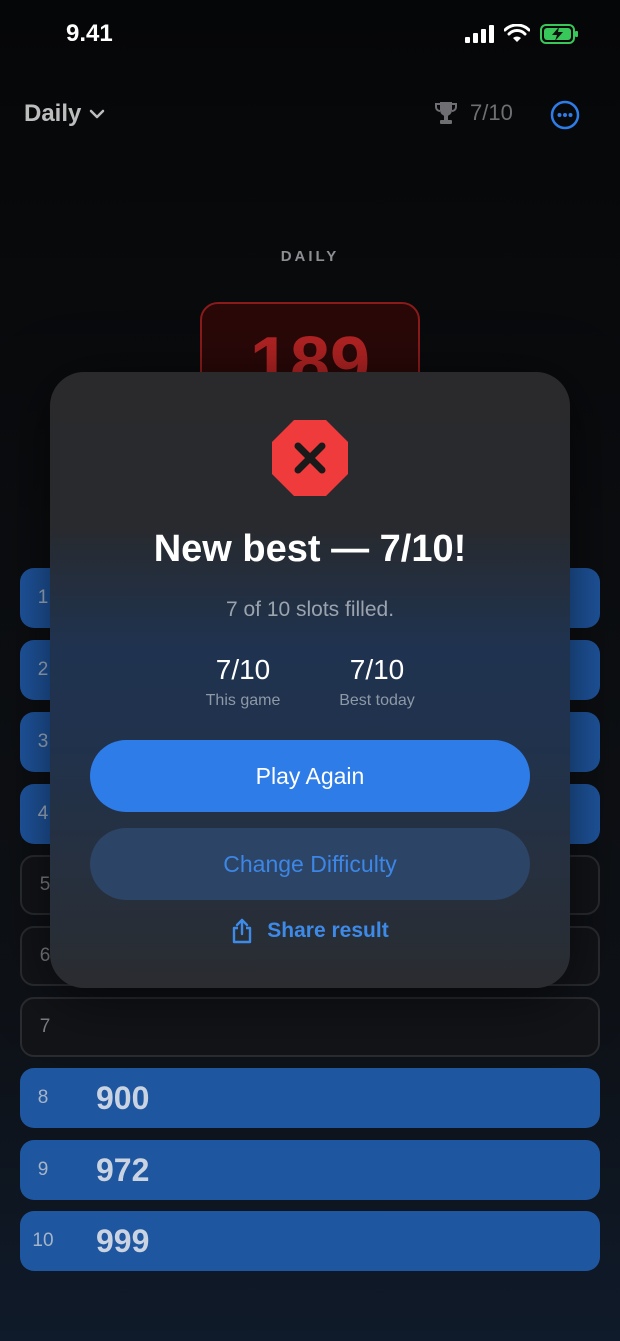  Describe the element at coordinates (310, 1027) in the screenshot. I see `slot-7: 7` at that location.